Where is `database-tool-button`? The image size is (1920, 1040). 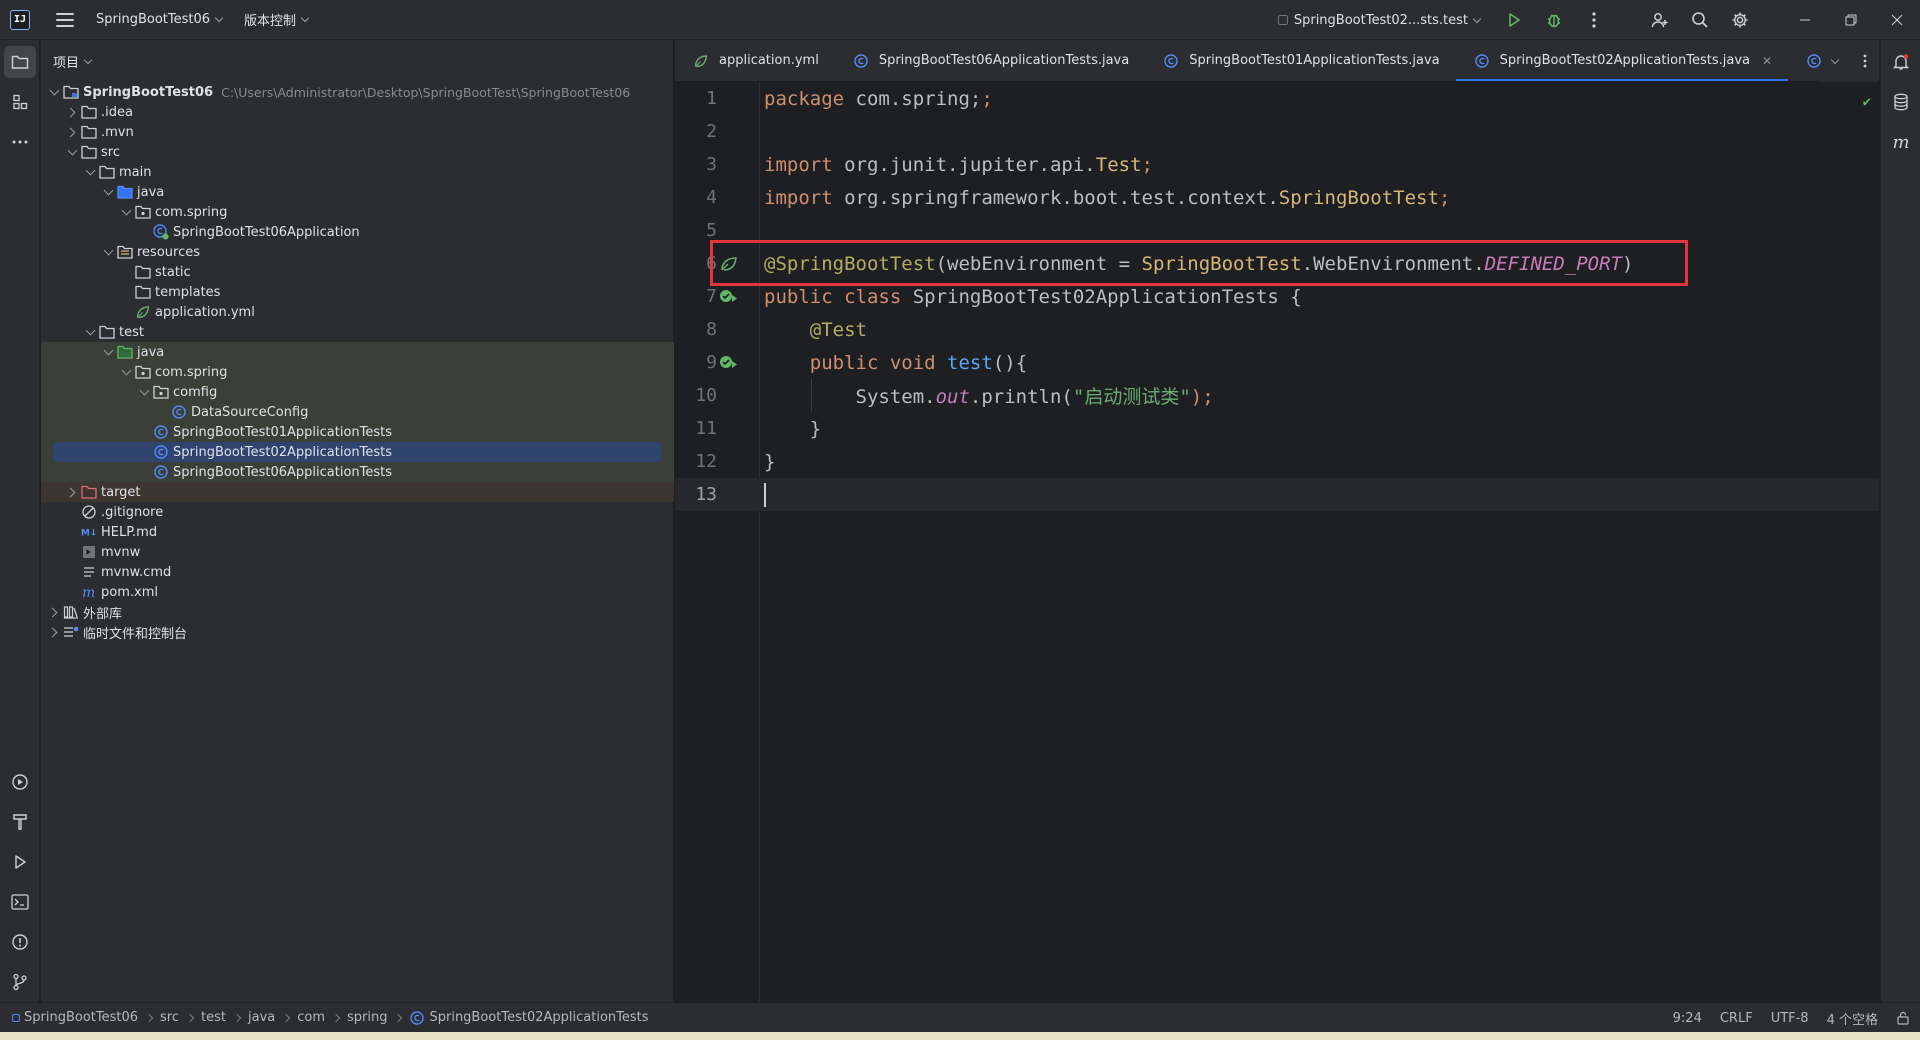 database-tool-button is located at coordinates (1901, 102).